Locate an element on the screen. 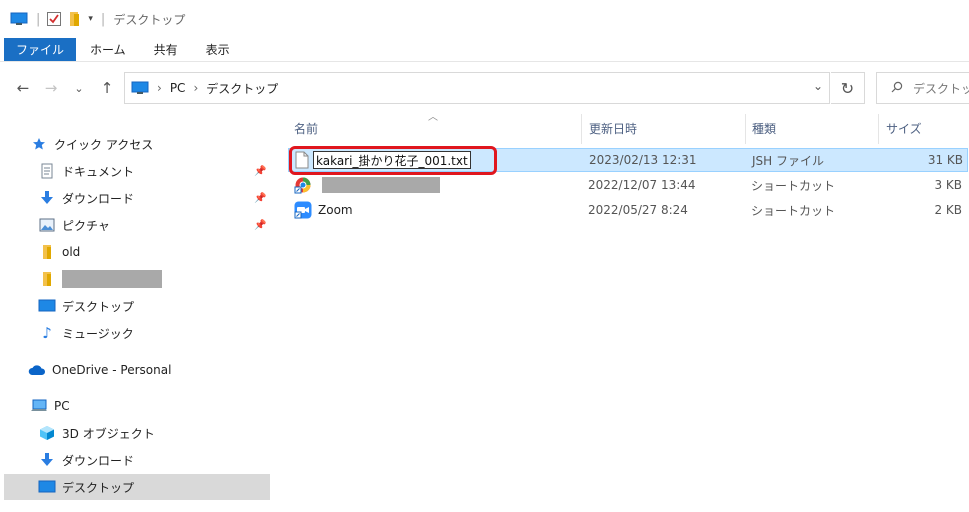 The height and width of the screenshot is (512, 969). tab-view: 表示 is located at coordinates (218, 49).